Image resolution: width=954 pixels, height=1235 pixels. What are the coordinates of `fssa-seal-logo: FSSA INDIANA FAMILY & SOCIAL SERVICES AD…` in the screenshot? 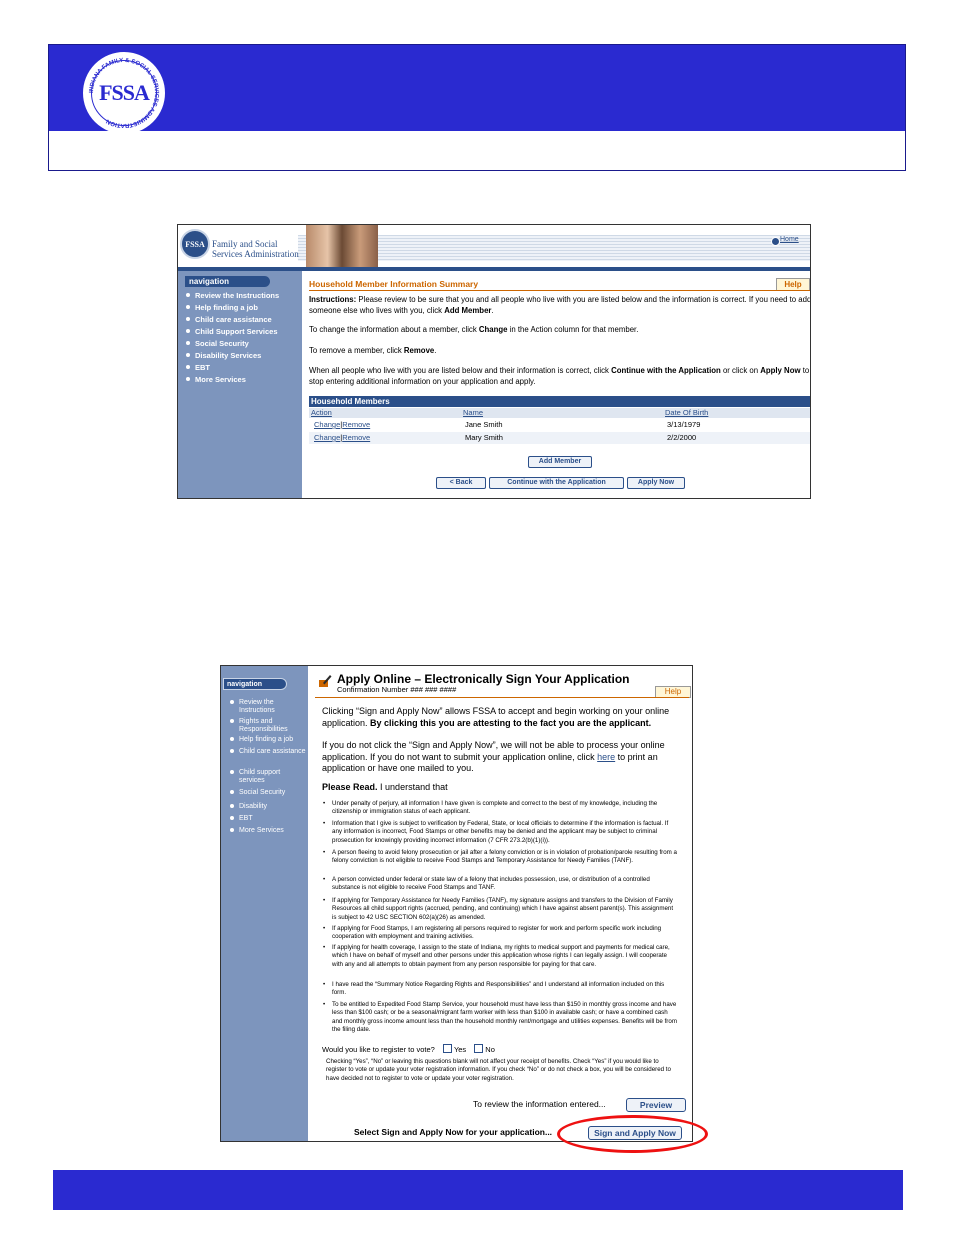 It's located at (124, 93).